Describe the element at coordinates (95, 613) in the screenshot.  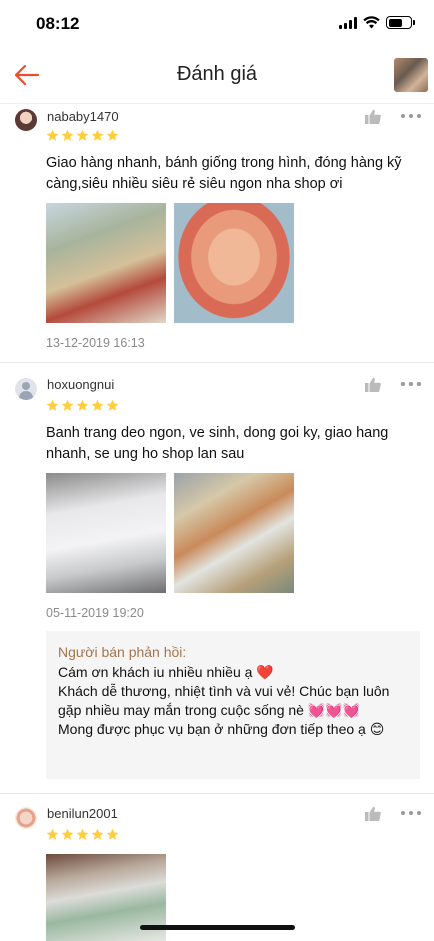
I see `review-date: 05-11-2019 19:20` at that location.